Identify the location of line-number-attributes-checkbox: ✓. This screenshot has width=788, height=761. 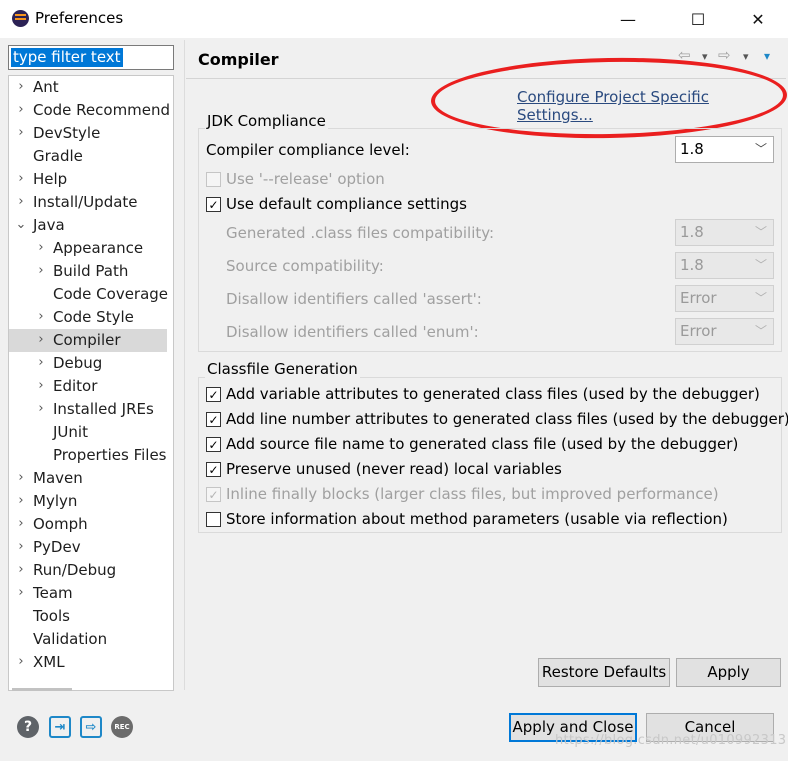
(213, 419).